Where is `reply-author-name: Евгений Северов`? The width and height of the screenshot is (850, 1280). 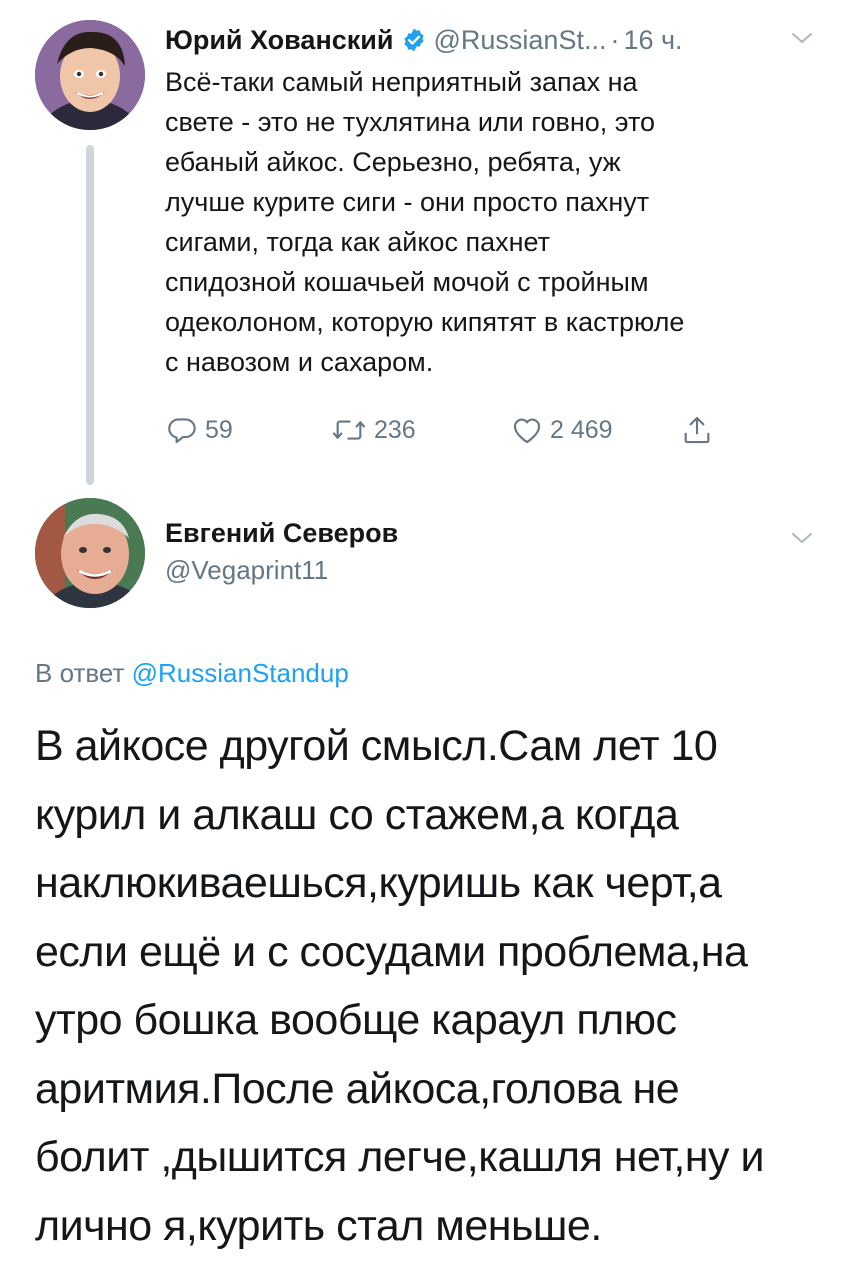
reply-author-name: Евгений Северов is located at coordinates (281, 533).